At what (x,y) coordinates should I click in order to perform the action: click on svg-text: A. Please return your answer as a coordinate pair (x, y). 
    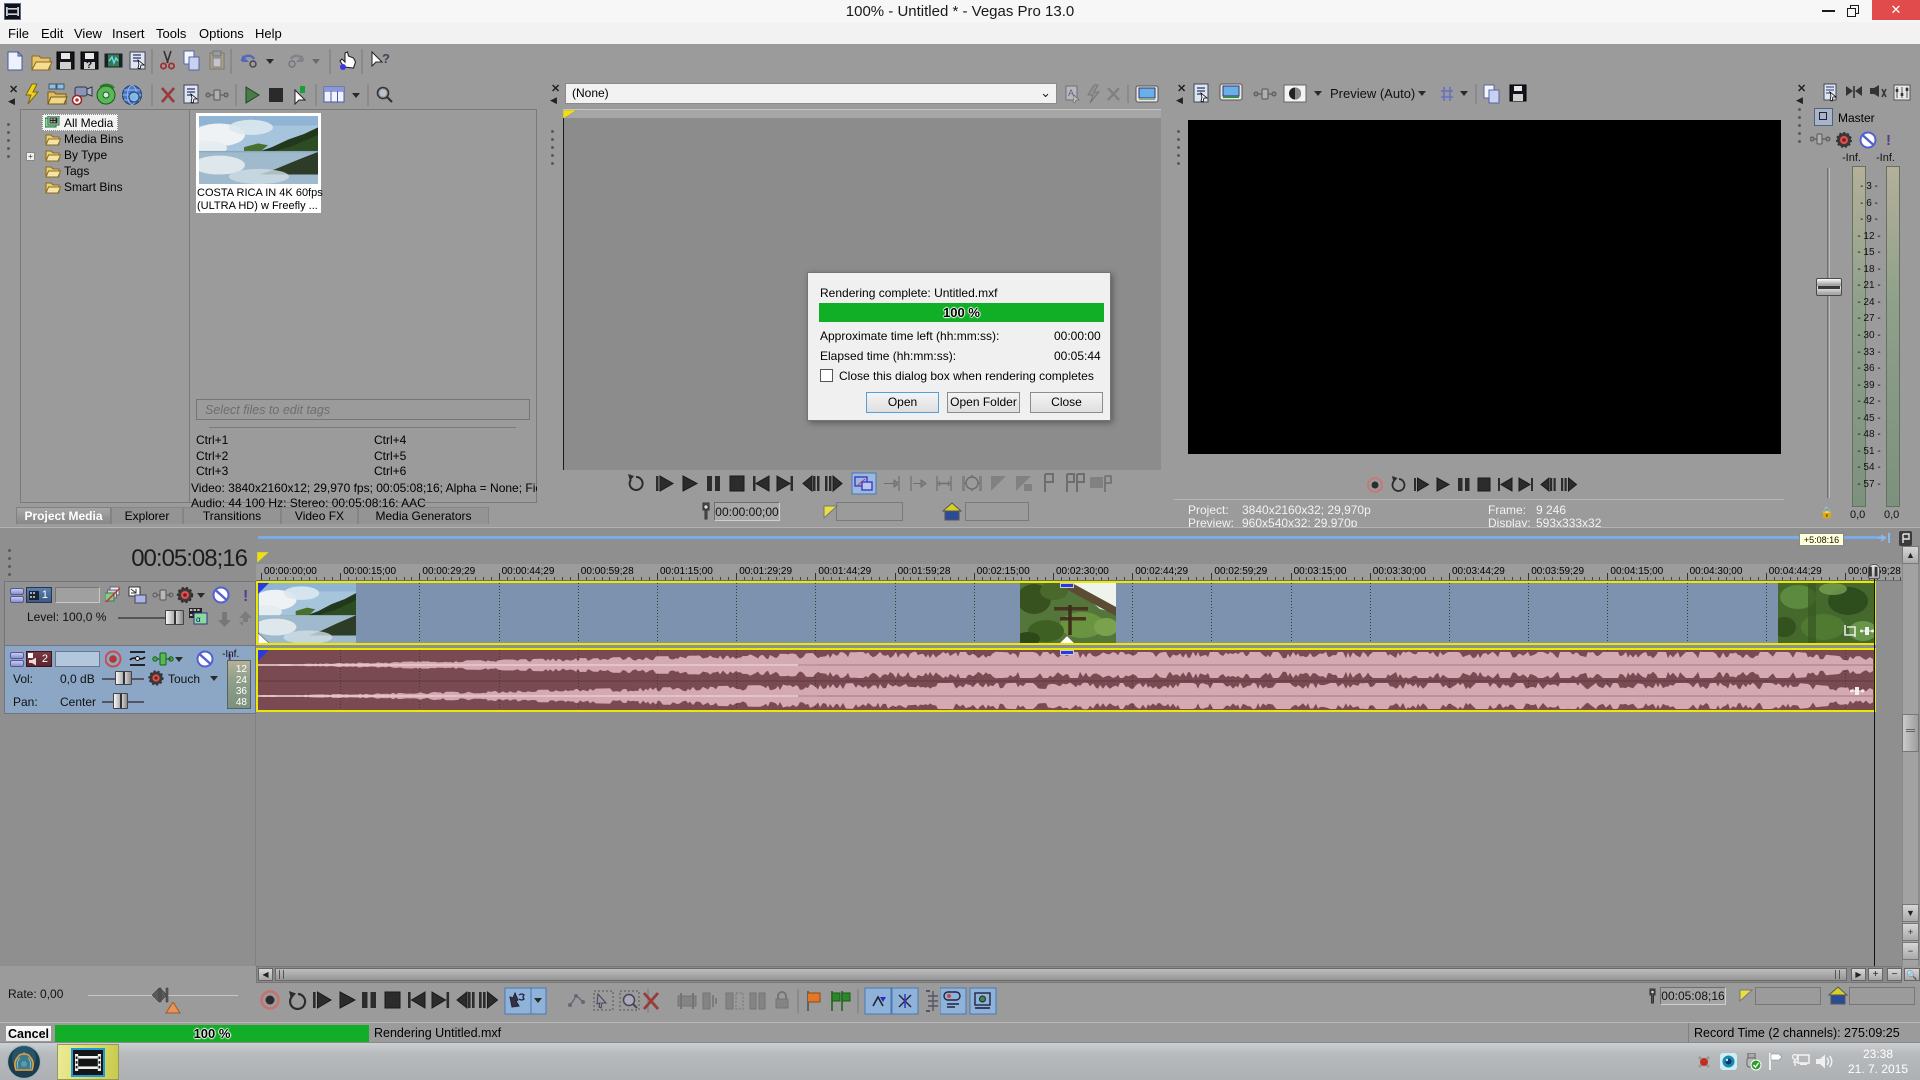
    Looking at the image, I should click on (1071, 93).